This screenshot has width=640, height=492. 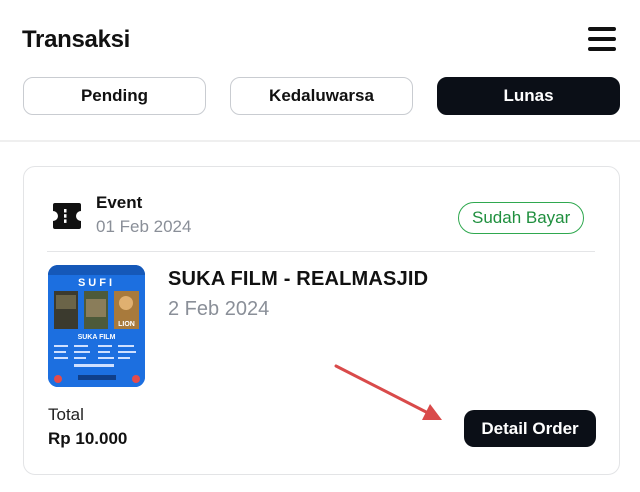 I want to click on card-divider, so click(x=321, y=251).